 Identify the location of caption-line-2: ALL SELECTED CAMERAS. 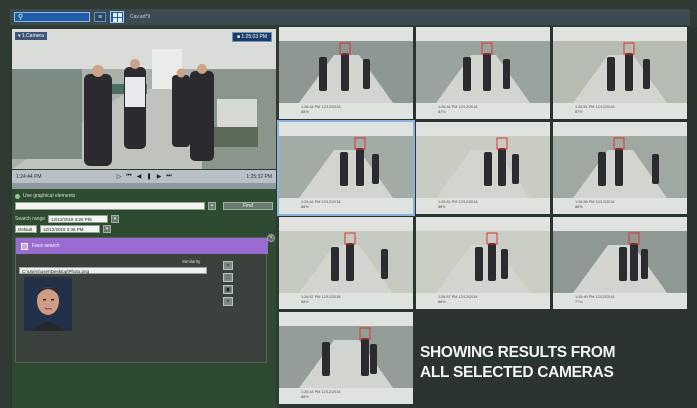
(517, 372).